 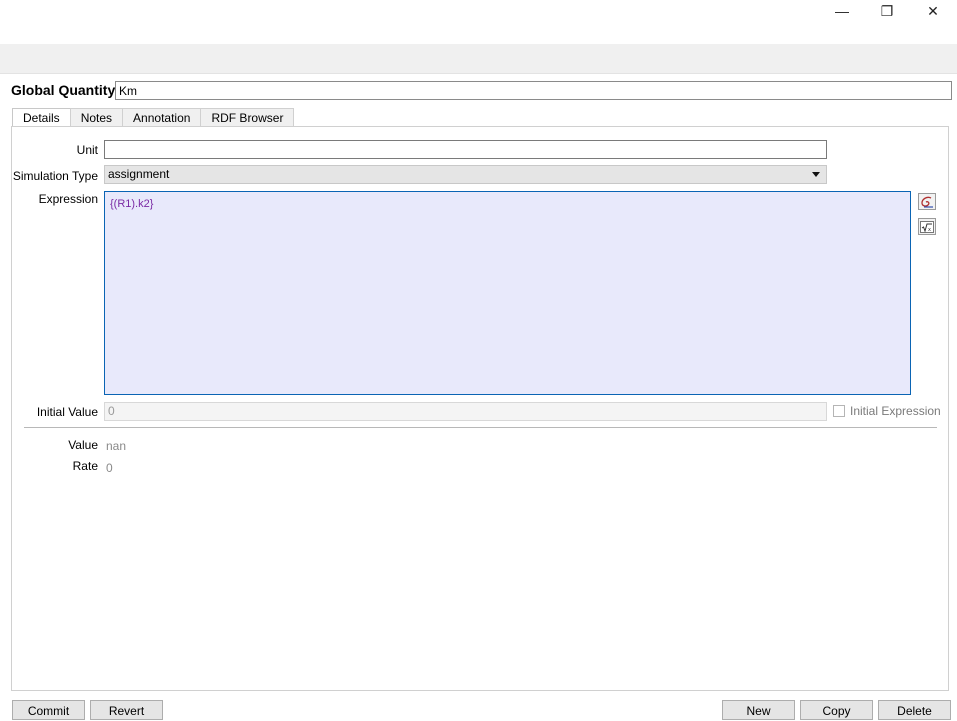 What do you see at coordinates (85, 466) in the screenshot?
I see `rate-label: Rate` at bounding box center [85, 466].